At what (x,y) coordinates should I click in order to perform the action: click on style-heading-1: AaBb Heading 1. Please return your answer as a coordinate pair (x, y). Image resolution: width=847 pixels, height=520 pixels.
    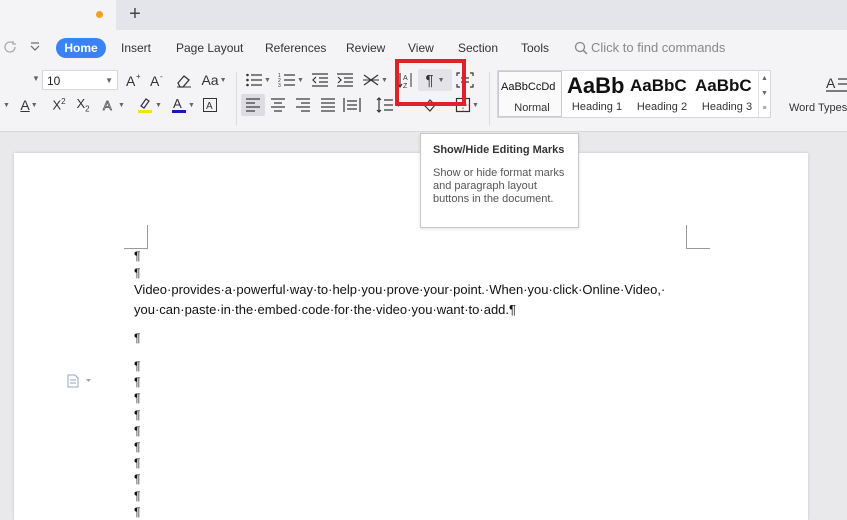
    Looking at the image, I should click on (597, 94).